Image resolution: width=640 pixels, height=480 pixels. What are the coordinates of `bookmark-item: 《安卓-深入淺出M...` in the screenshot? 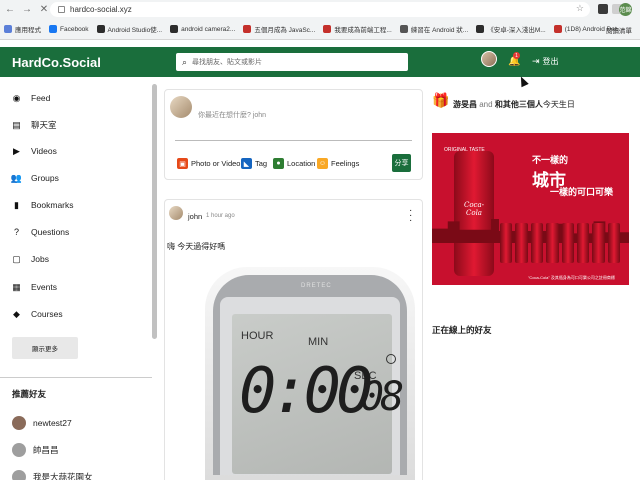 It's located at (511, 29).